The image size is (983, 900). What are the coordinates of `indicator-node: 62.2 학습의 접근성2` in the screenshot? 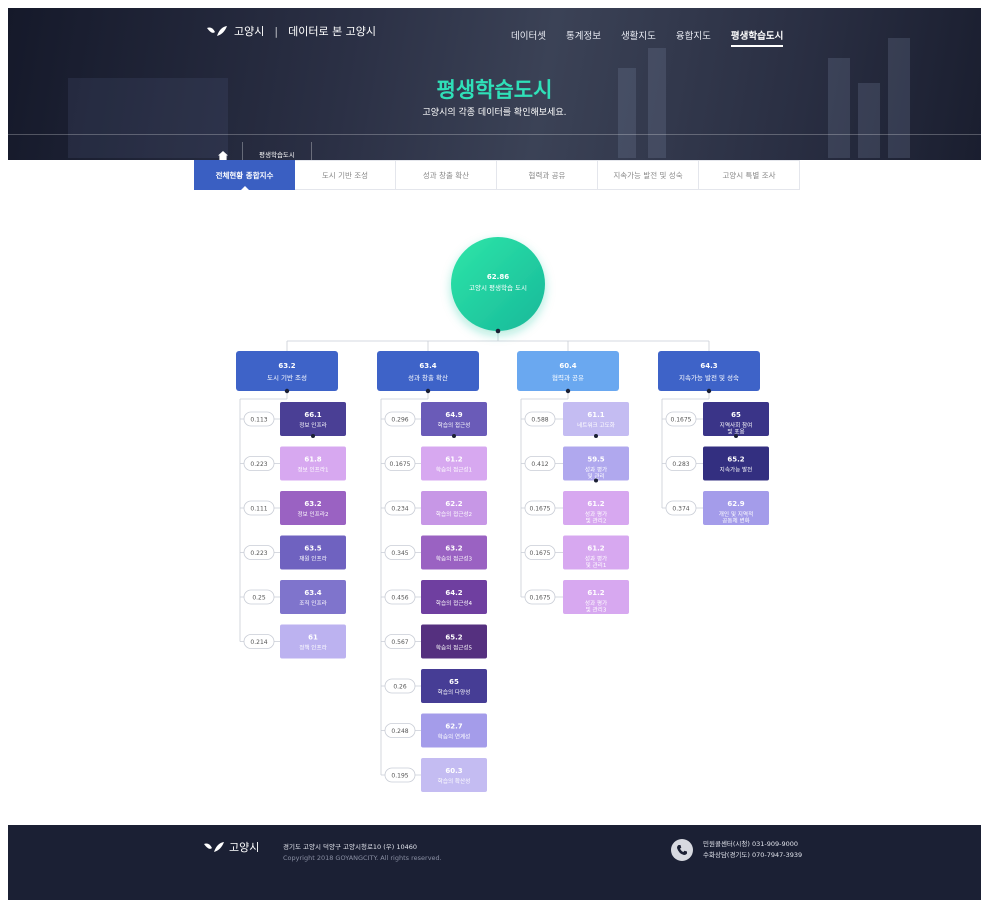 It's located at (454, 508).